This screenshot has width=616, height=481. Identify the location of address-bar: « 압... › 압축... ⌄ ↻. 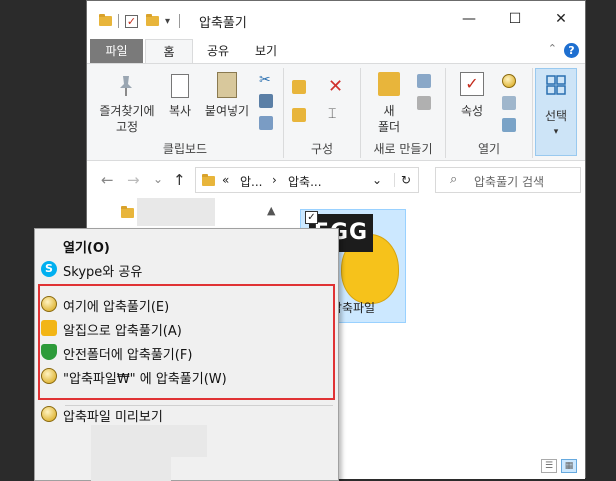
(307, 180).